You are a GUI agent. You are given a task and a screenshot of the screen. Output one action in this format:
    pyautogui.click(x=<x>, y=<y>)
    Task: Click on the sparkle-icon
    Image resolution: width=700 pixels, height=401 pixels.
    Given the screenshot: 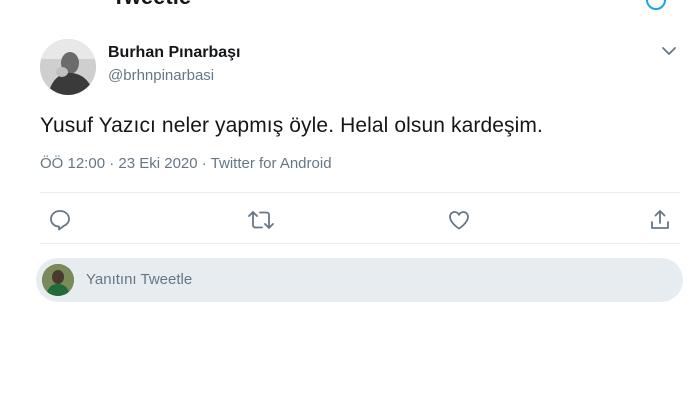 What is the action you would take?
    pyautogui.click(x=656, y=5)
    